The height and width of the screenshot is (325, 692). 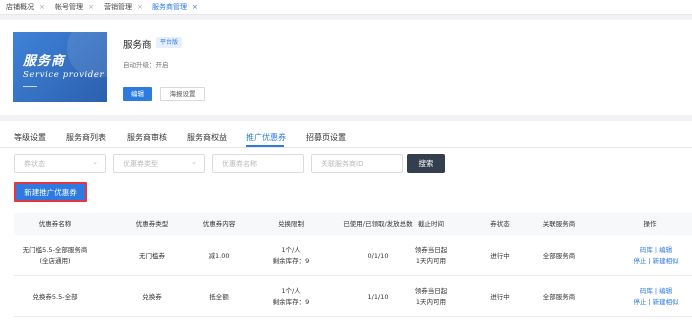 I want to click on column-header: 截止时间, so click(x=431, y=224).